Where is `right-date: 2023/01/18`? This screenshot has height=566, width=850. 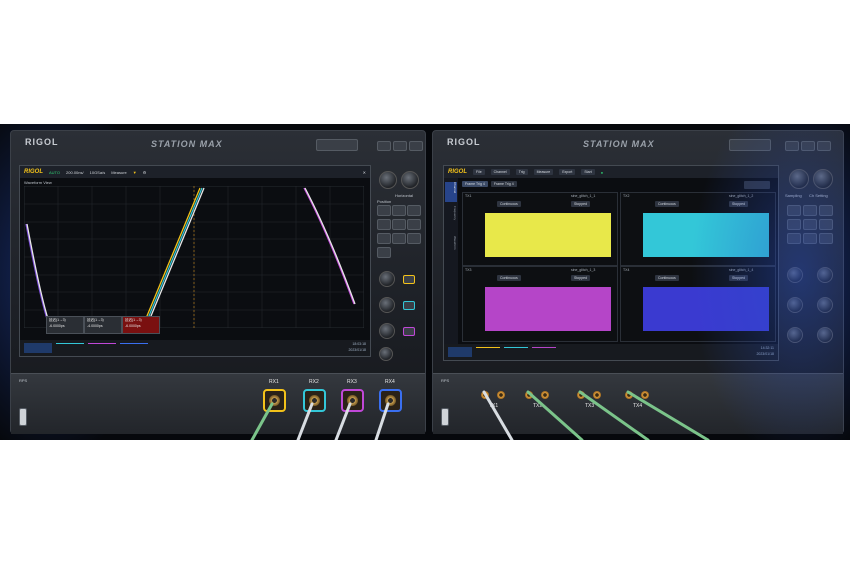
right-date: 2023/01/18 is located at coordinates (765, 354).